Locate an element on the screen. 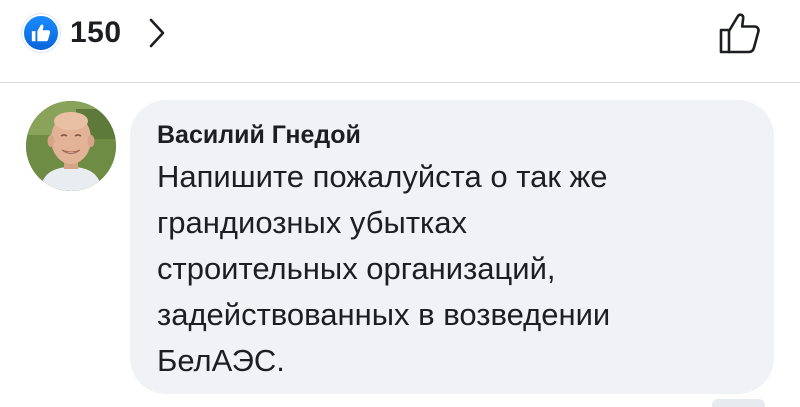 The height and width of the screenshot is (407, 800). divider is located at coordinates (400, 82).